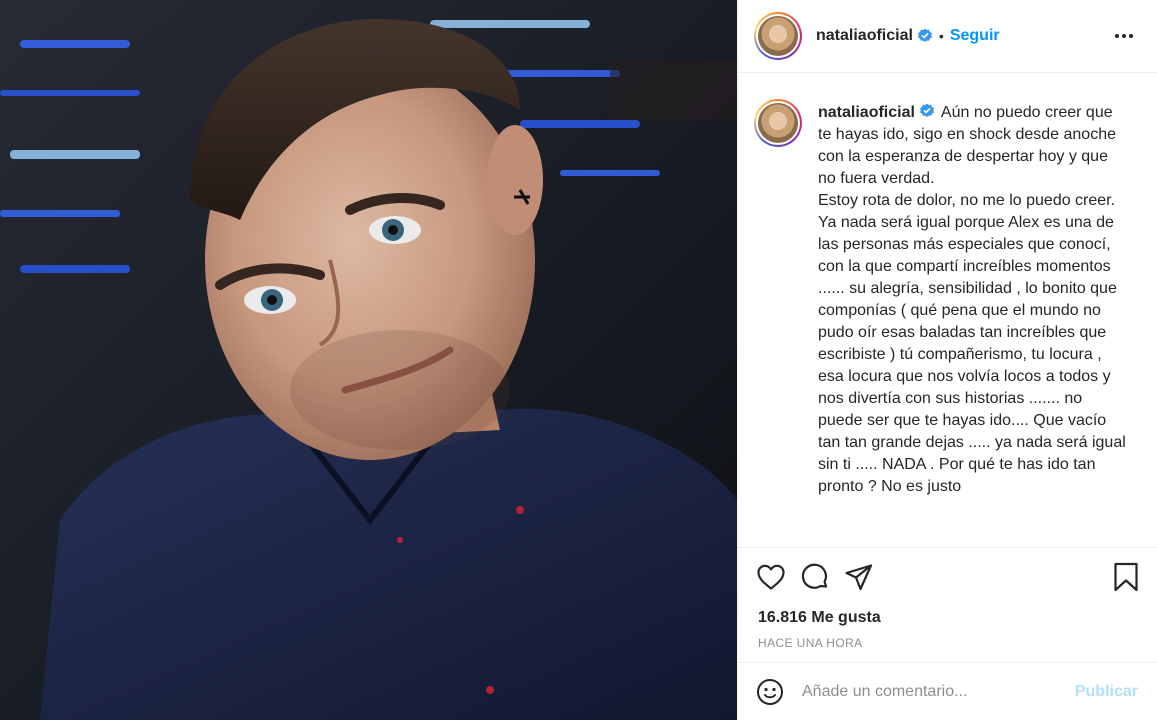 The height and width of the screenshot is (720, 1157). What do you see at coordinates (975, 36) in the screenshot?
I see `follow-button: Seguir` at bounding box center [975, 36].